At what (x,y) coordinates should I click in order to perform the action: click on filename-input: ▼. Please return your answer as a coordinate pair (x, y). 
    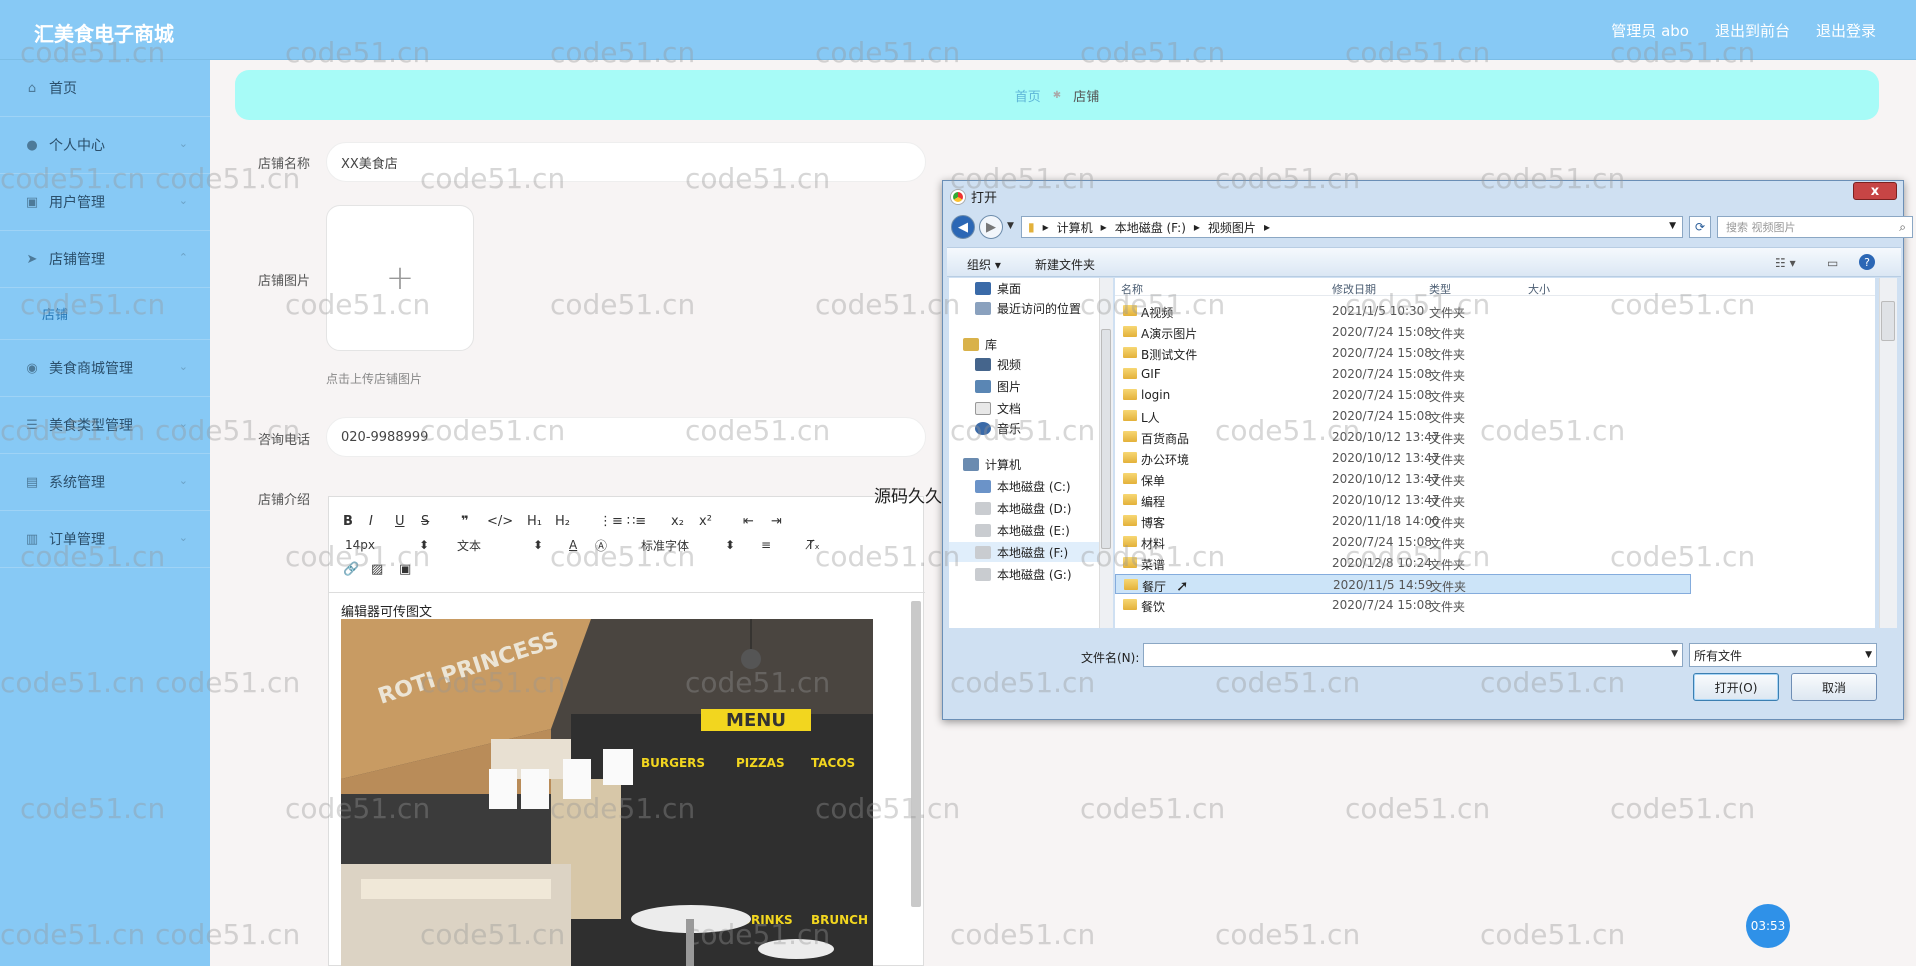
    Looking at the image, I should click on (1413, 655).